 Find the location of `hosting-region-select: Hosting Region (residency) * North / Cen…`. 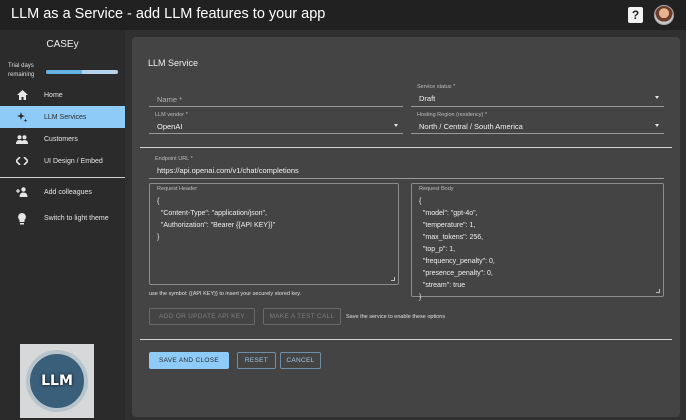

hosting-region-select: Hosting Region (residency) * North / Cen… is located at coordinates (537, 123).